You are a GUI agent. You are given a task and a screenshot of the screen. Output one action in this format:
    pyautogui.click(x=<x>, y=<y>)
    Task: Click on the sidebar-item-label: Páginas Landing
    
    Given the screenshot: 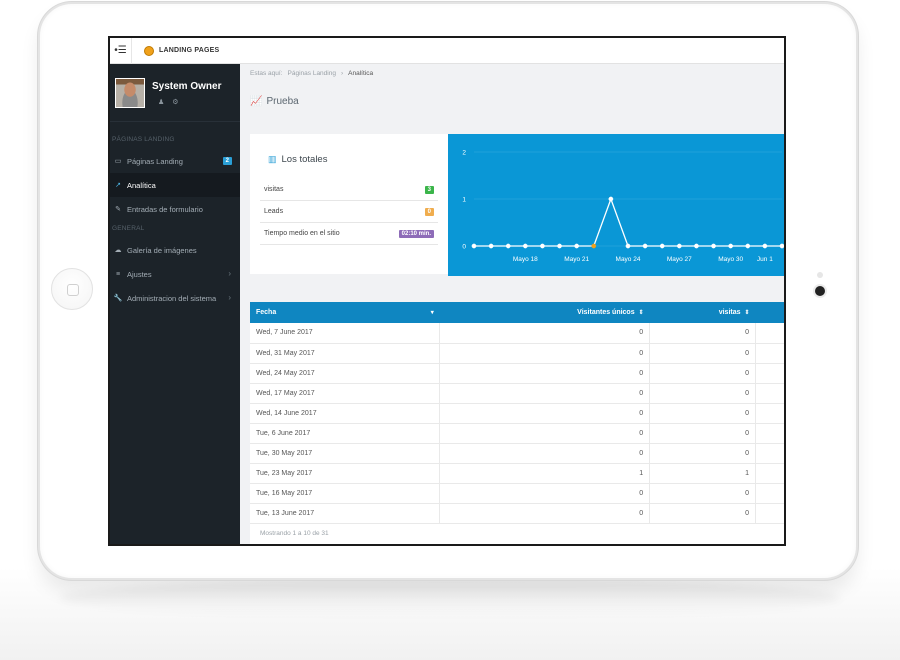 What is the action you would take?
    pyautogui.click(x=155, y=161)
    